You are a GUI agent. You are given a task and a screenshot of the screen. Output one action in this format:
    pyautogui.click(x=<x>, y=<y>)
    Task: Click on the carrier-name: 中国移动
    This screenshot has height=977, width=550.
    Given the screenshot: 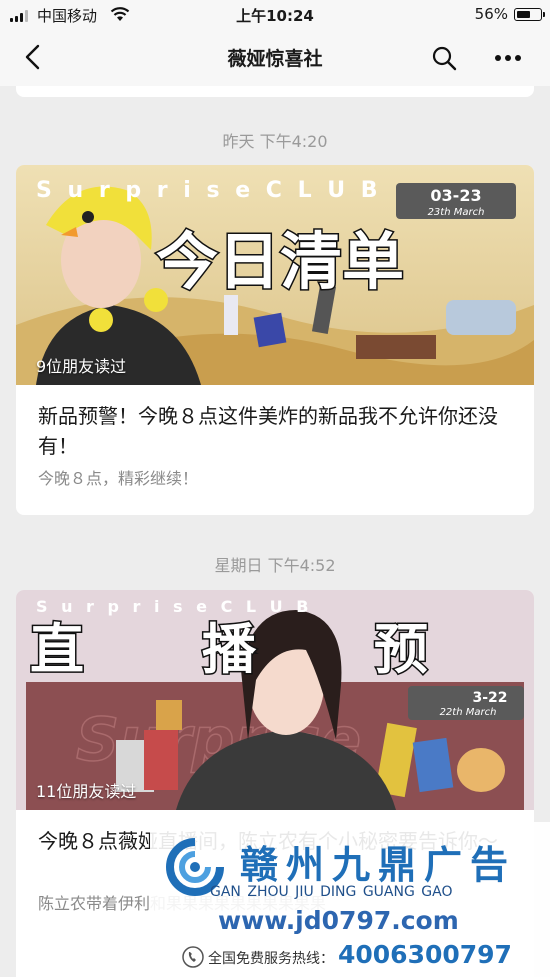 What is the action you would take?
    pyautogui.click(x=67, y=16)
    